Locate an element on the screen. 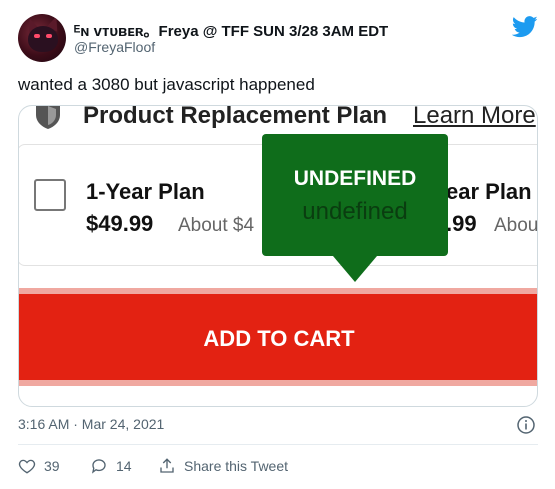  info-icon is located at coordinates (526, 425).